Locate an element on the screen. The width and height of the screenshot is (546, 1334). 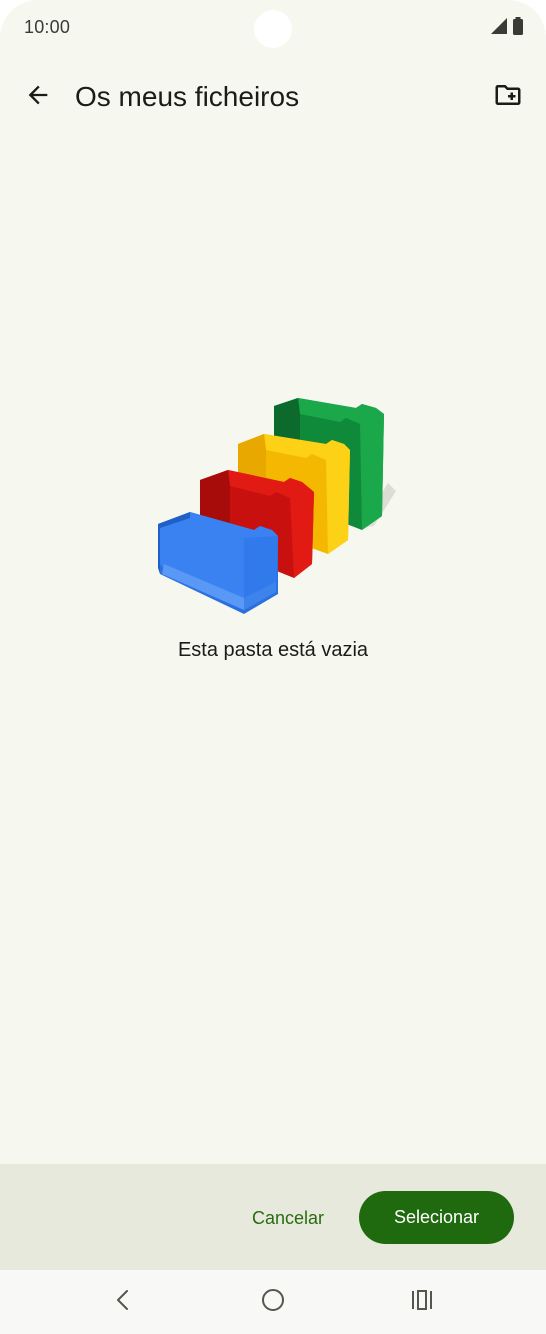
status-time: 10:00 is located at coordinates (47, 27).